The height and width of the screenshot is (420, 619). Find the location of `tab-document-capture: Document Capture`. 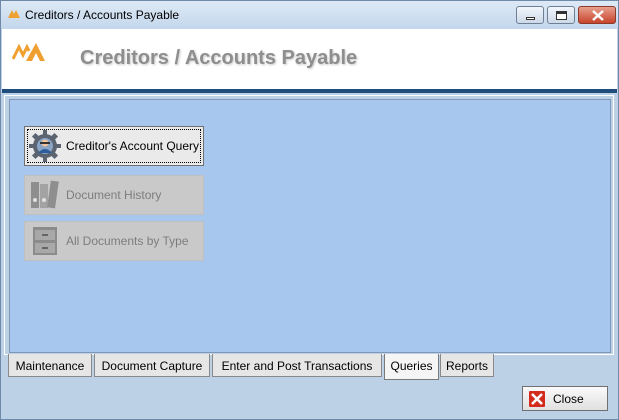

tab-document-capture: Document Capture is located at coordinates (152, 365).